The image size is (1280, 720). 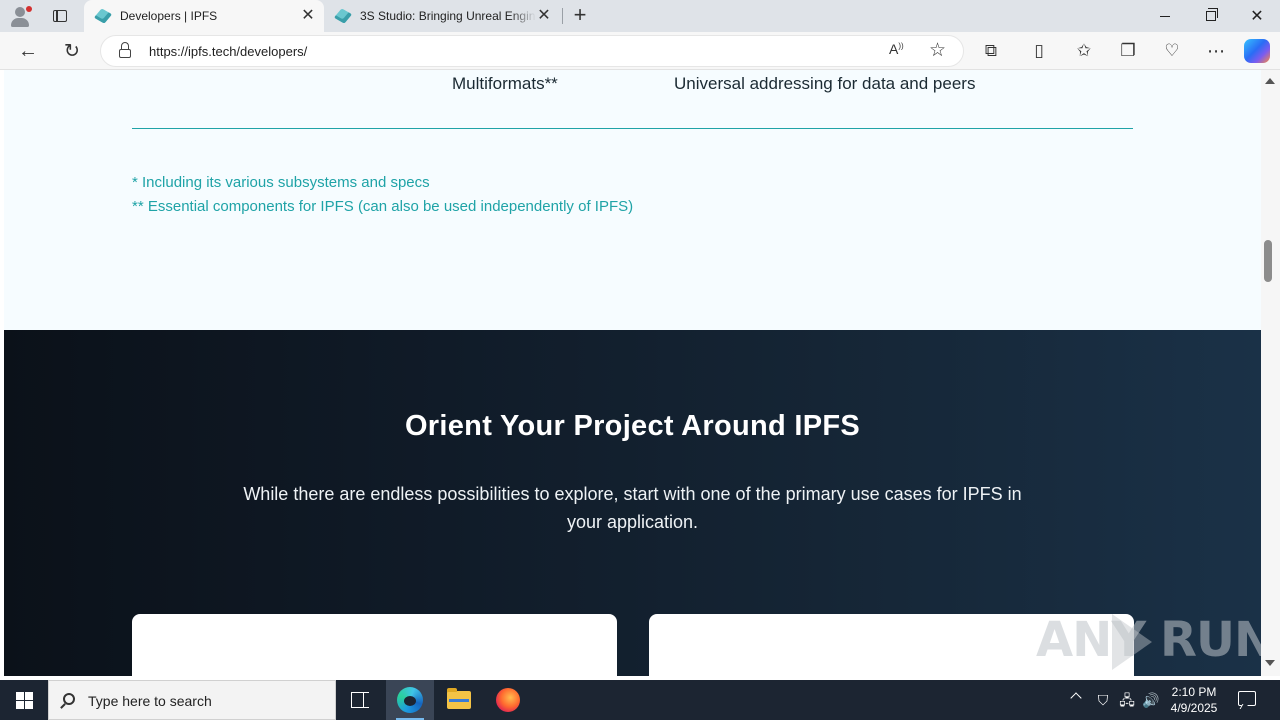 I want to click on use-case-card, so click(x=374, y=645).